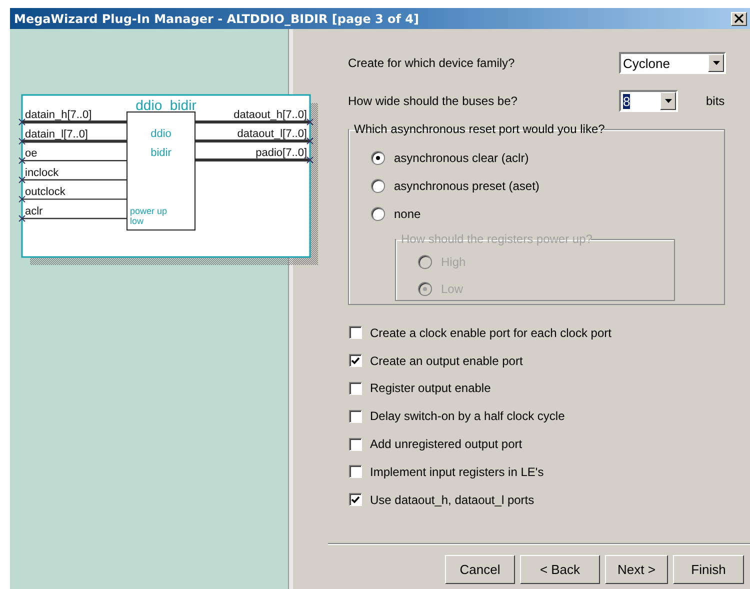 This screenshot has width=750, height=589. I want to click on bits-label: bits, so click(715, 101).